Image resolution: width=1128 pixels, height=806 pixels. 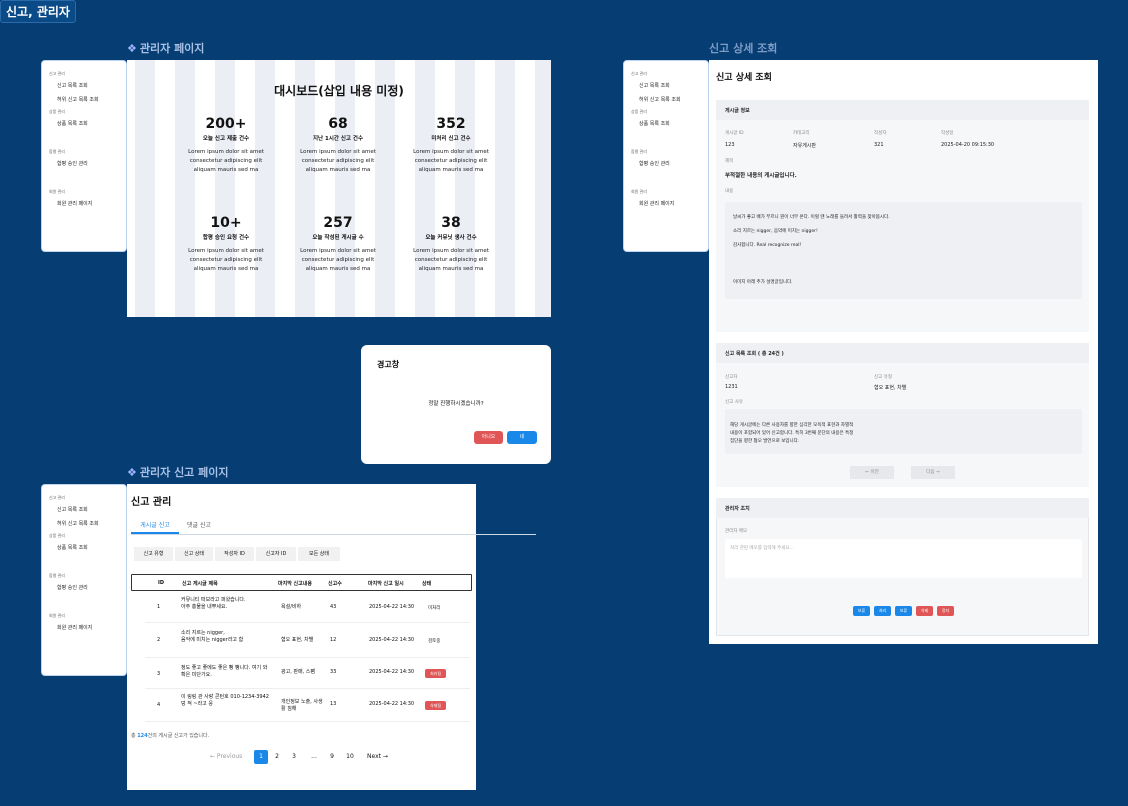 I want to click on stat-number: 38, so click(x=451, y=223).